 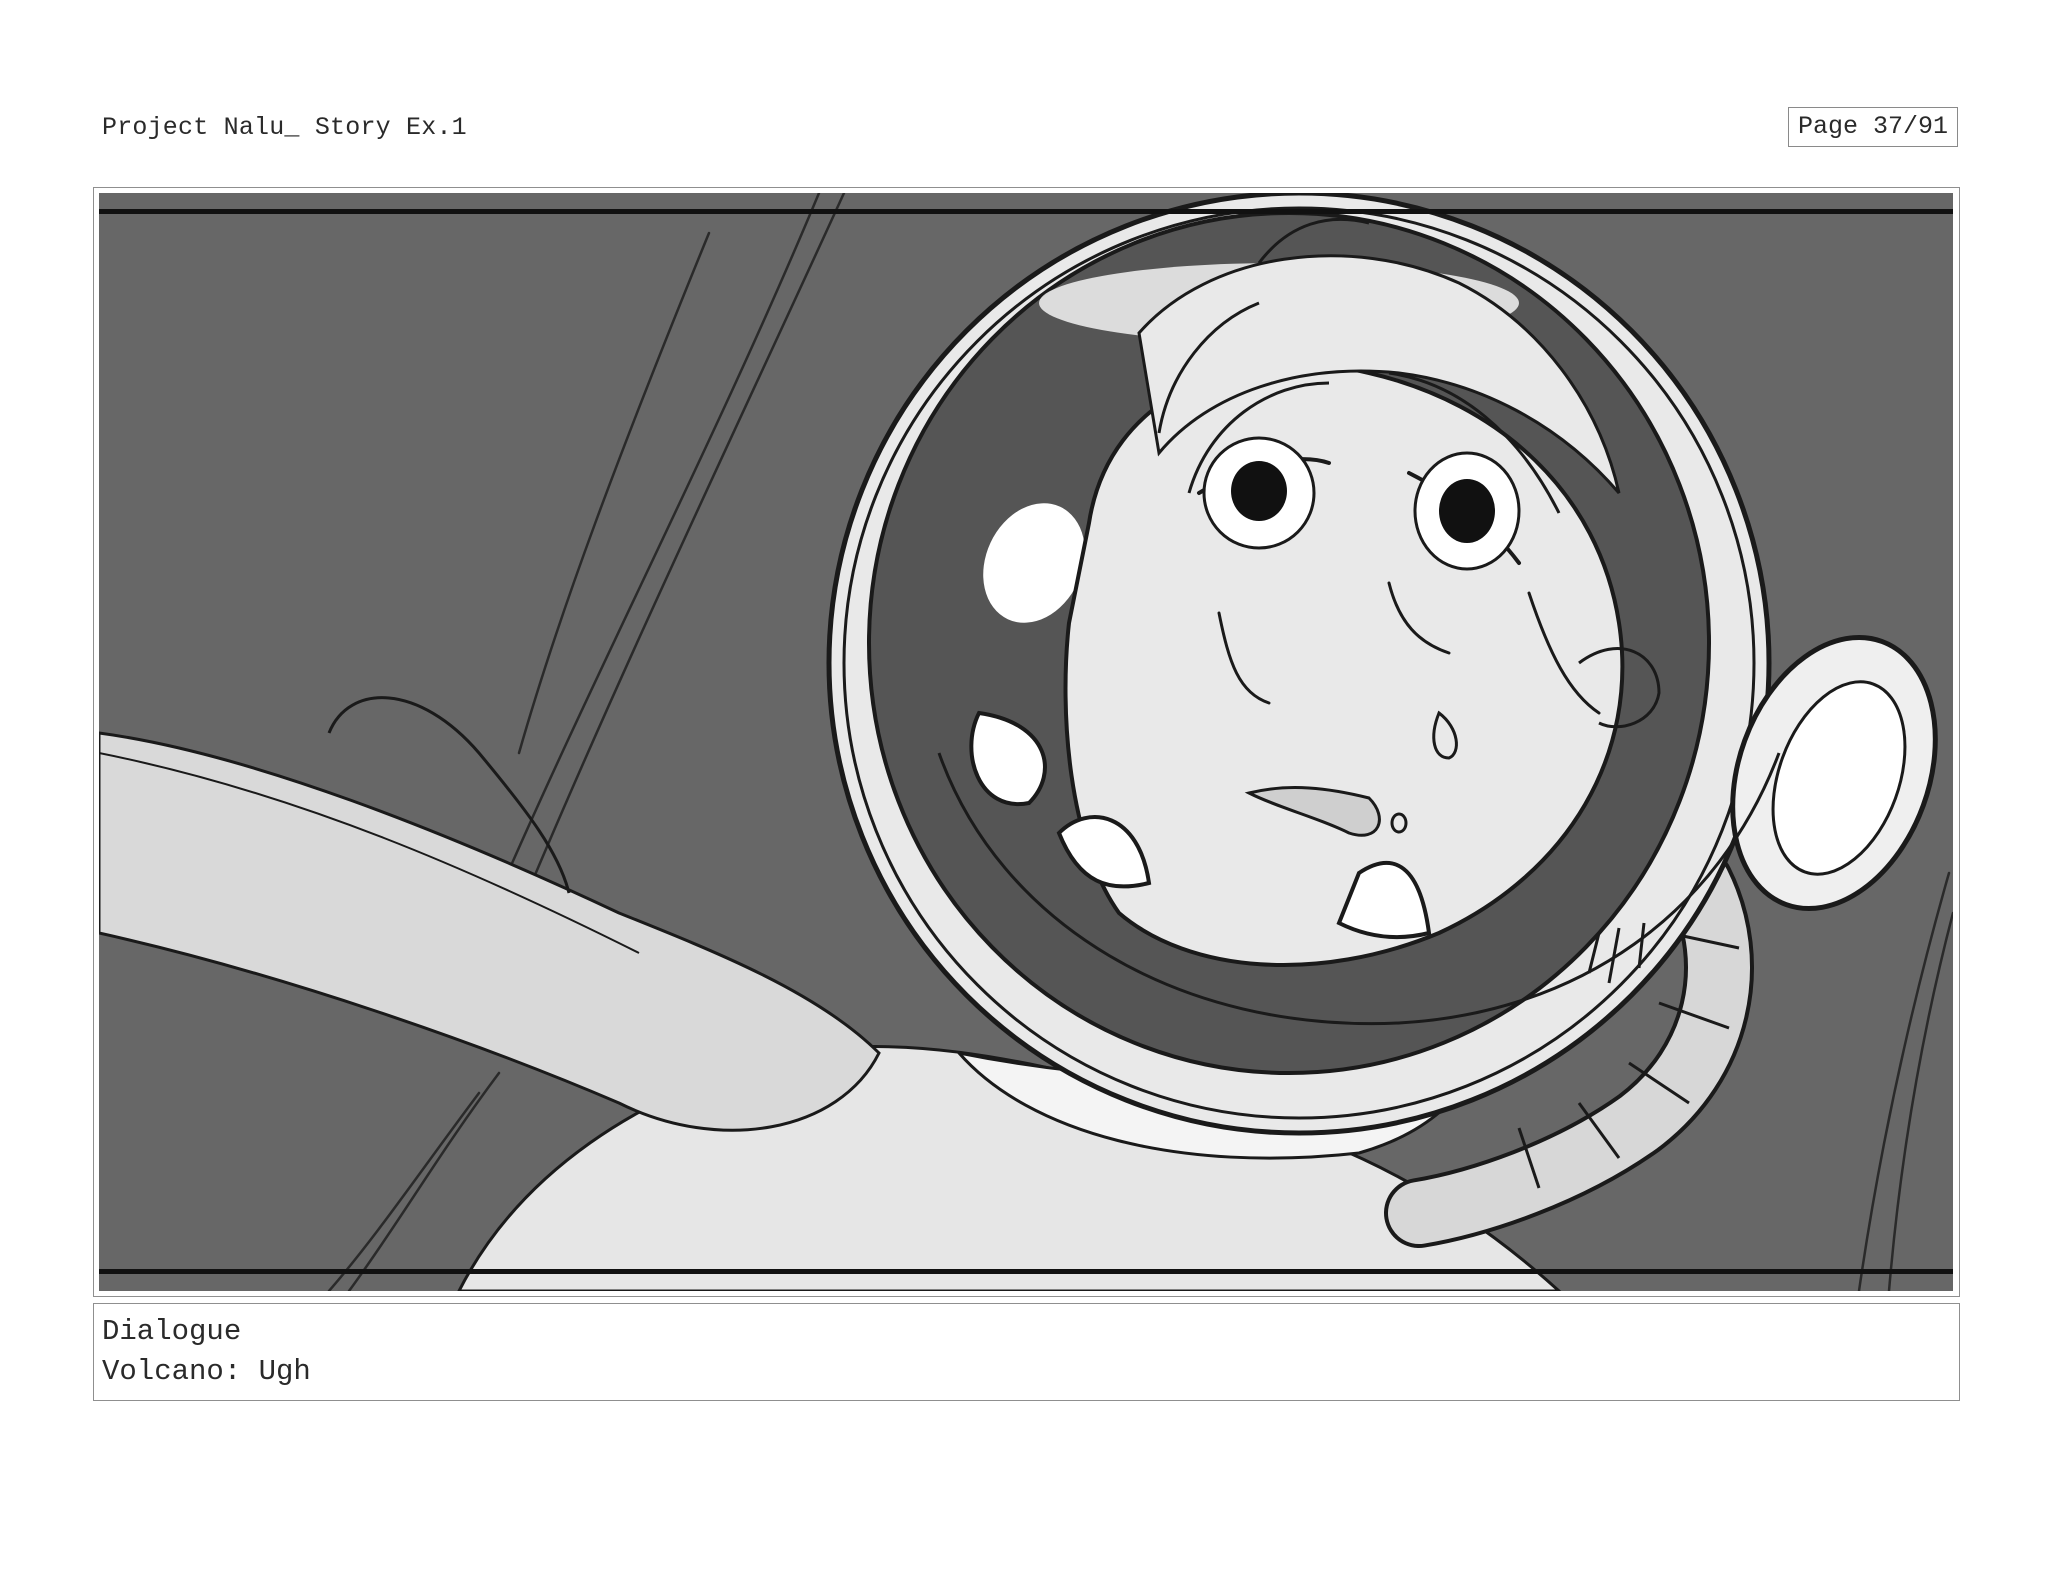 I want to click on dialogue-line: Volcano: Ugh, so click(x=206, y=1371).